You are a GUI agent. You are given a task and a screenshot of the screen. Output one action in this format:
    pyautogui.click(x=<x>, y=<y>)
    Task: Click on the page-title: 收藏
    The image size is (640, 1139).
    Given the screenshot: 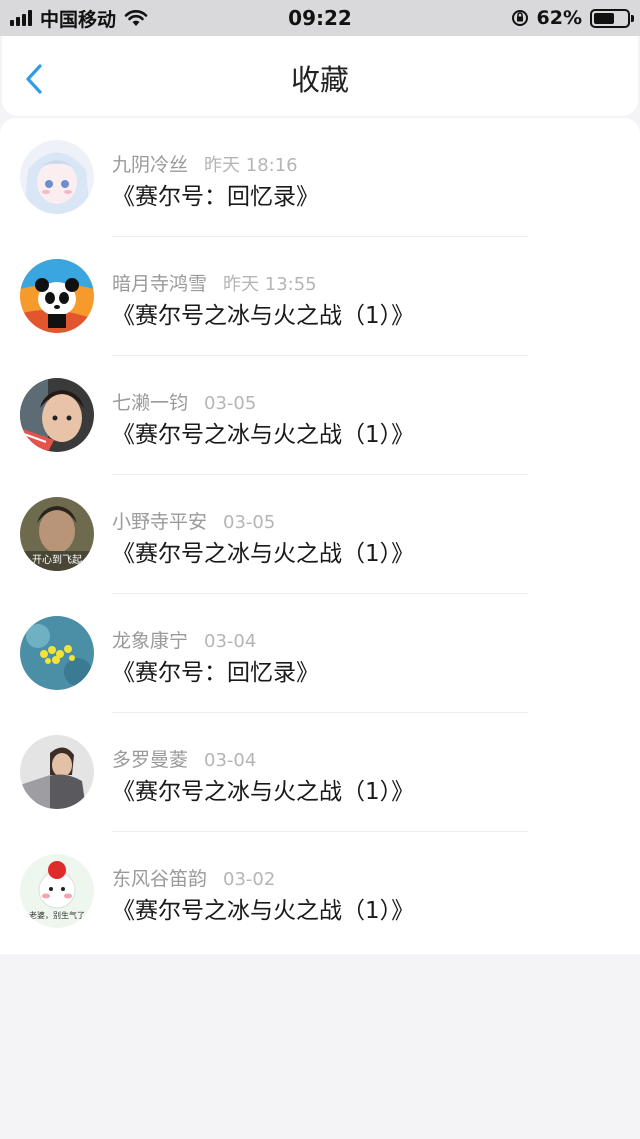 What is the action you would take?
    pyautogui.click(x=319, y=80)
    